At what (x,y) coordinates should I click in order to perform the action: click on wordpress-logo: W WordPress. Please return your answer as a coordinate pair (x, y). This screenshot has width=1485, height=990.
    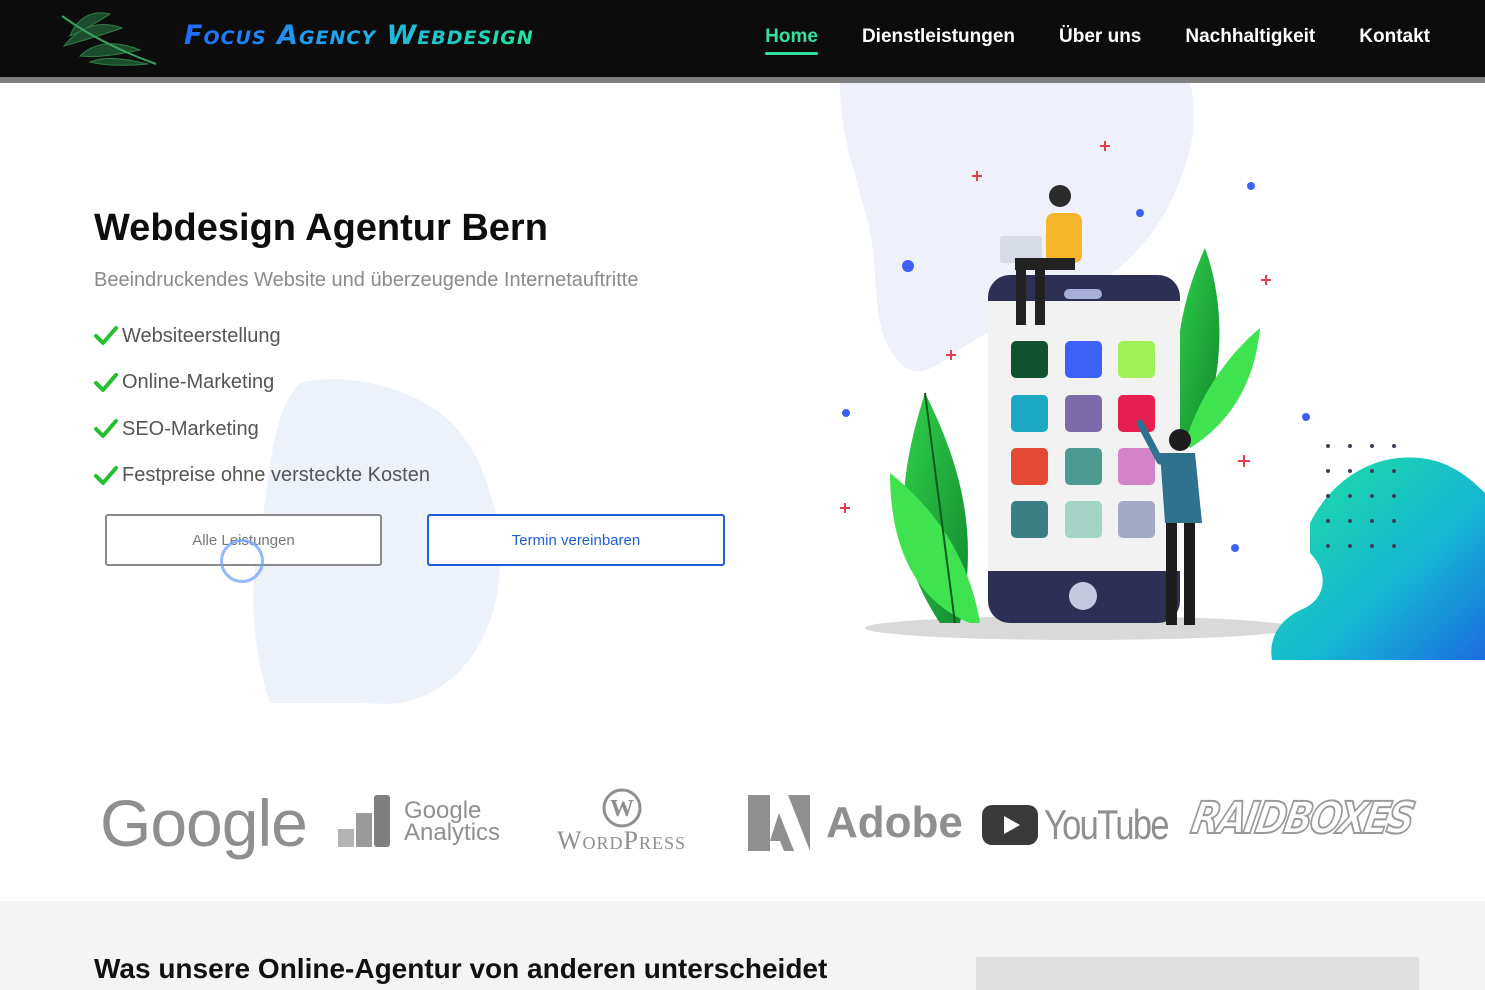
    Looking at the image, I should click on (621, 822).